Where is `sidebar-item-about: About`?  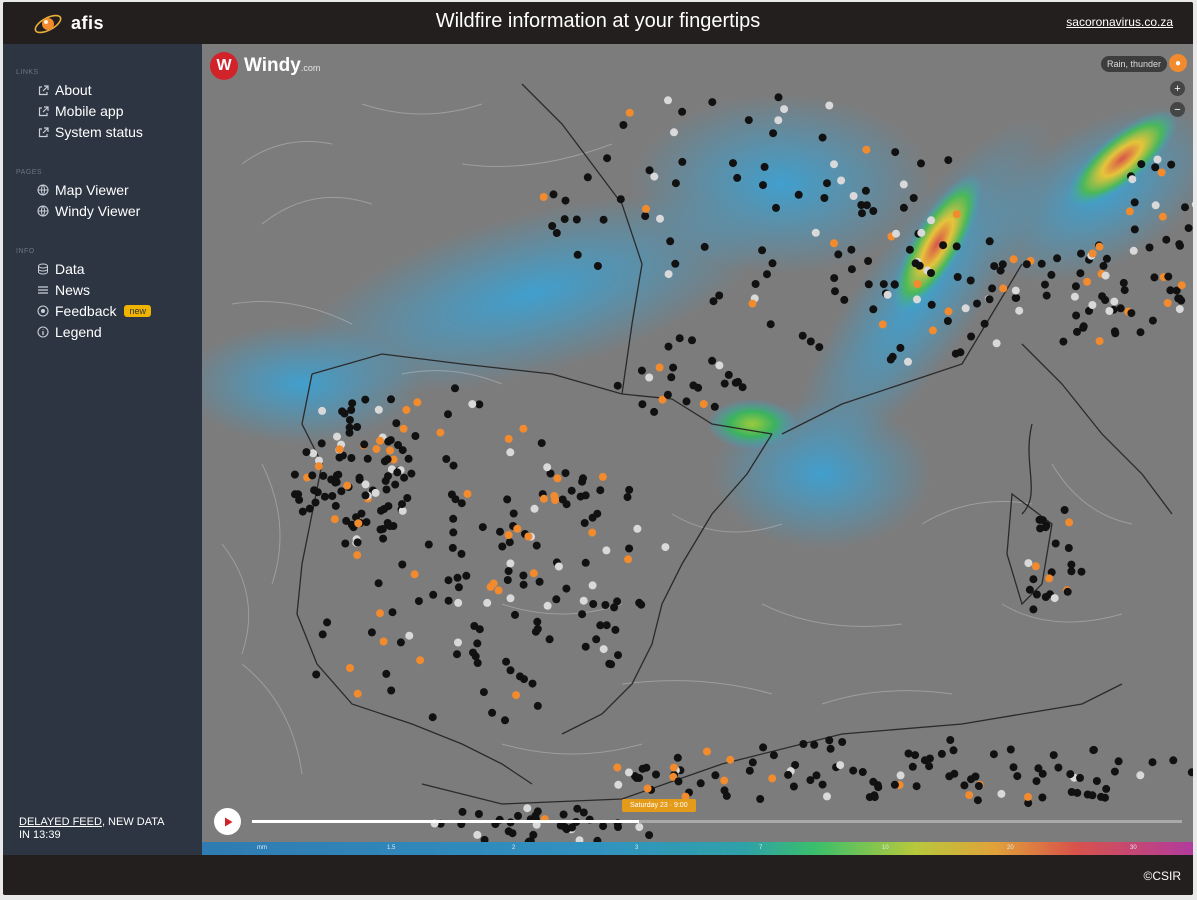 sidebar-item-about: About is located at coordinates (64, 90).